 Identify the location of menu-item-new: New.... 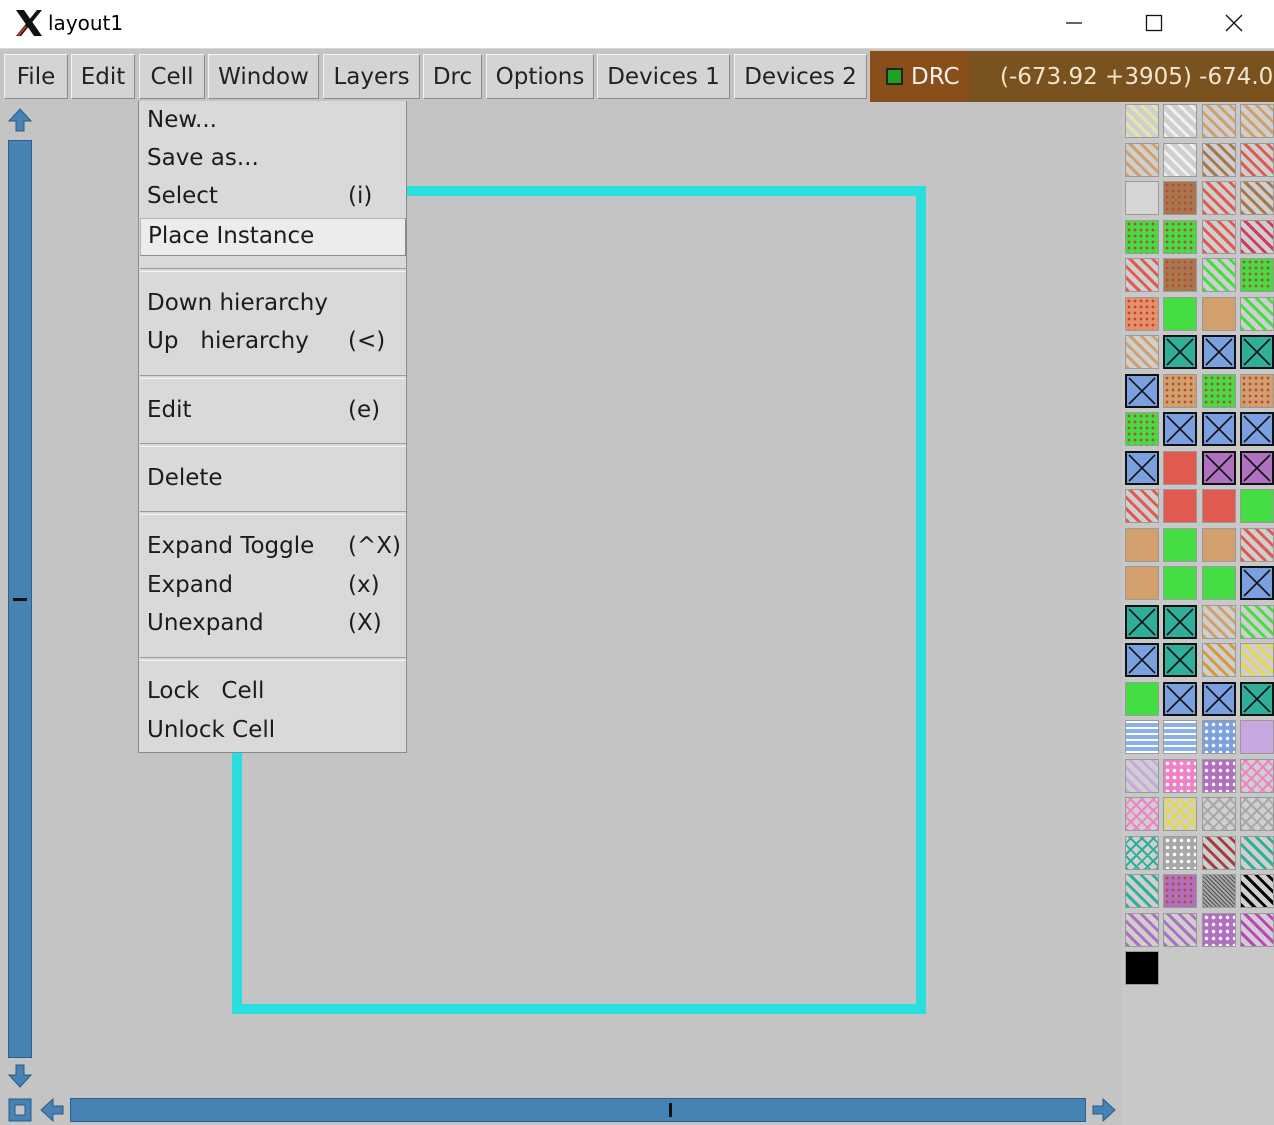
(273, 122).